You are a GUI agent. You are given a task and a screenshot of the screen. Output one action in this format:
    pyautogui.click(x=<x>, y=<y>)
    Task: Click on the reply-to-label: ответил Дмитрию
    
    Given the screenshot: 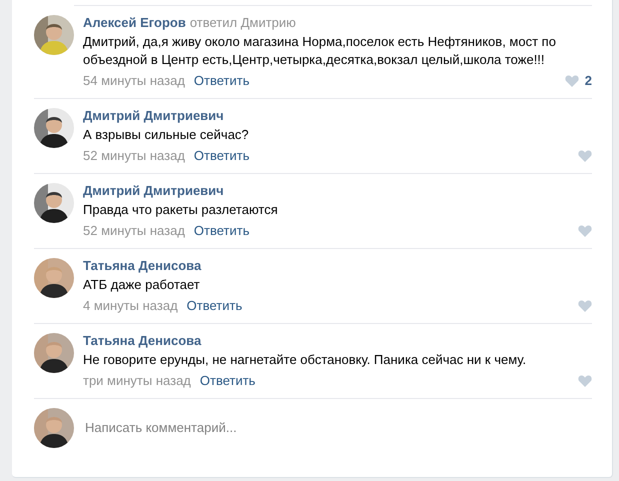 What is the action you would take?
    pyautogui.click(x=243, y=22)
    